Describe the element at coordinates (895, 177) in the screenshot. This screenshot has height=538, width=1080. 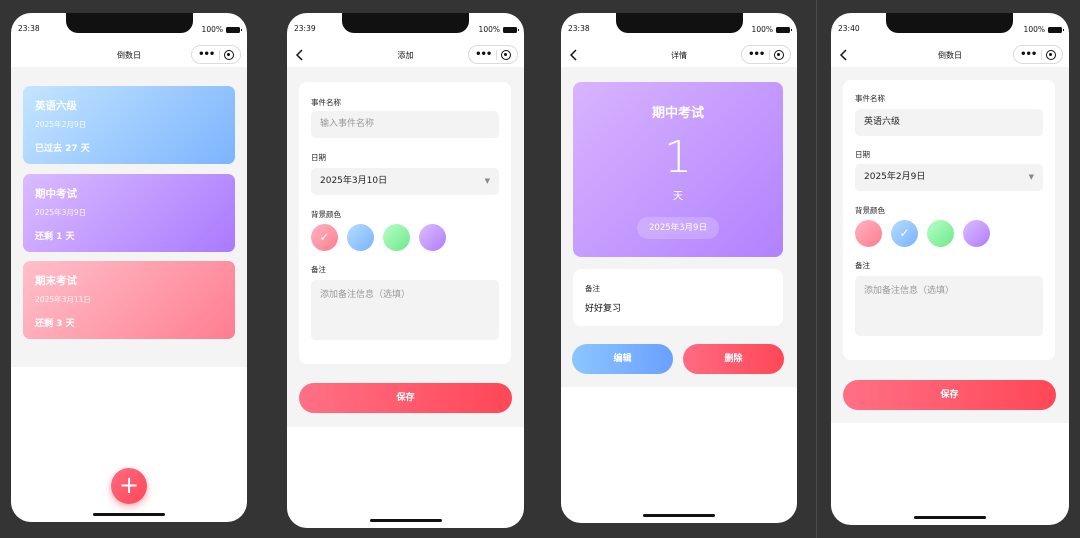
I see `date-value: 2025年2月9日` at that location.